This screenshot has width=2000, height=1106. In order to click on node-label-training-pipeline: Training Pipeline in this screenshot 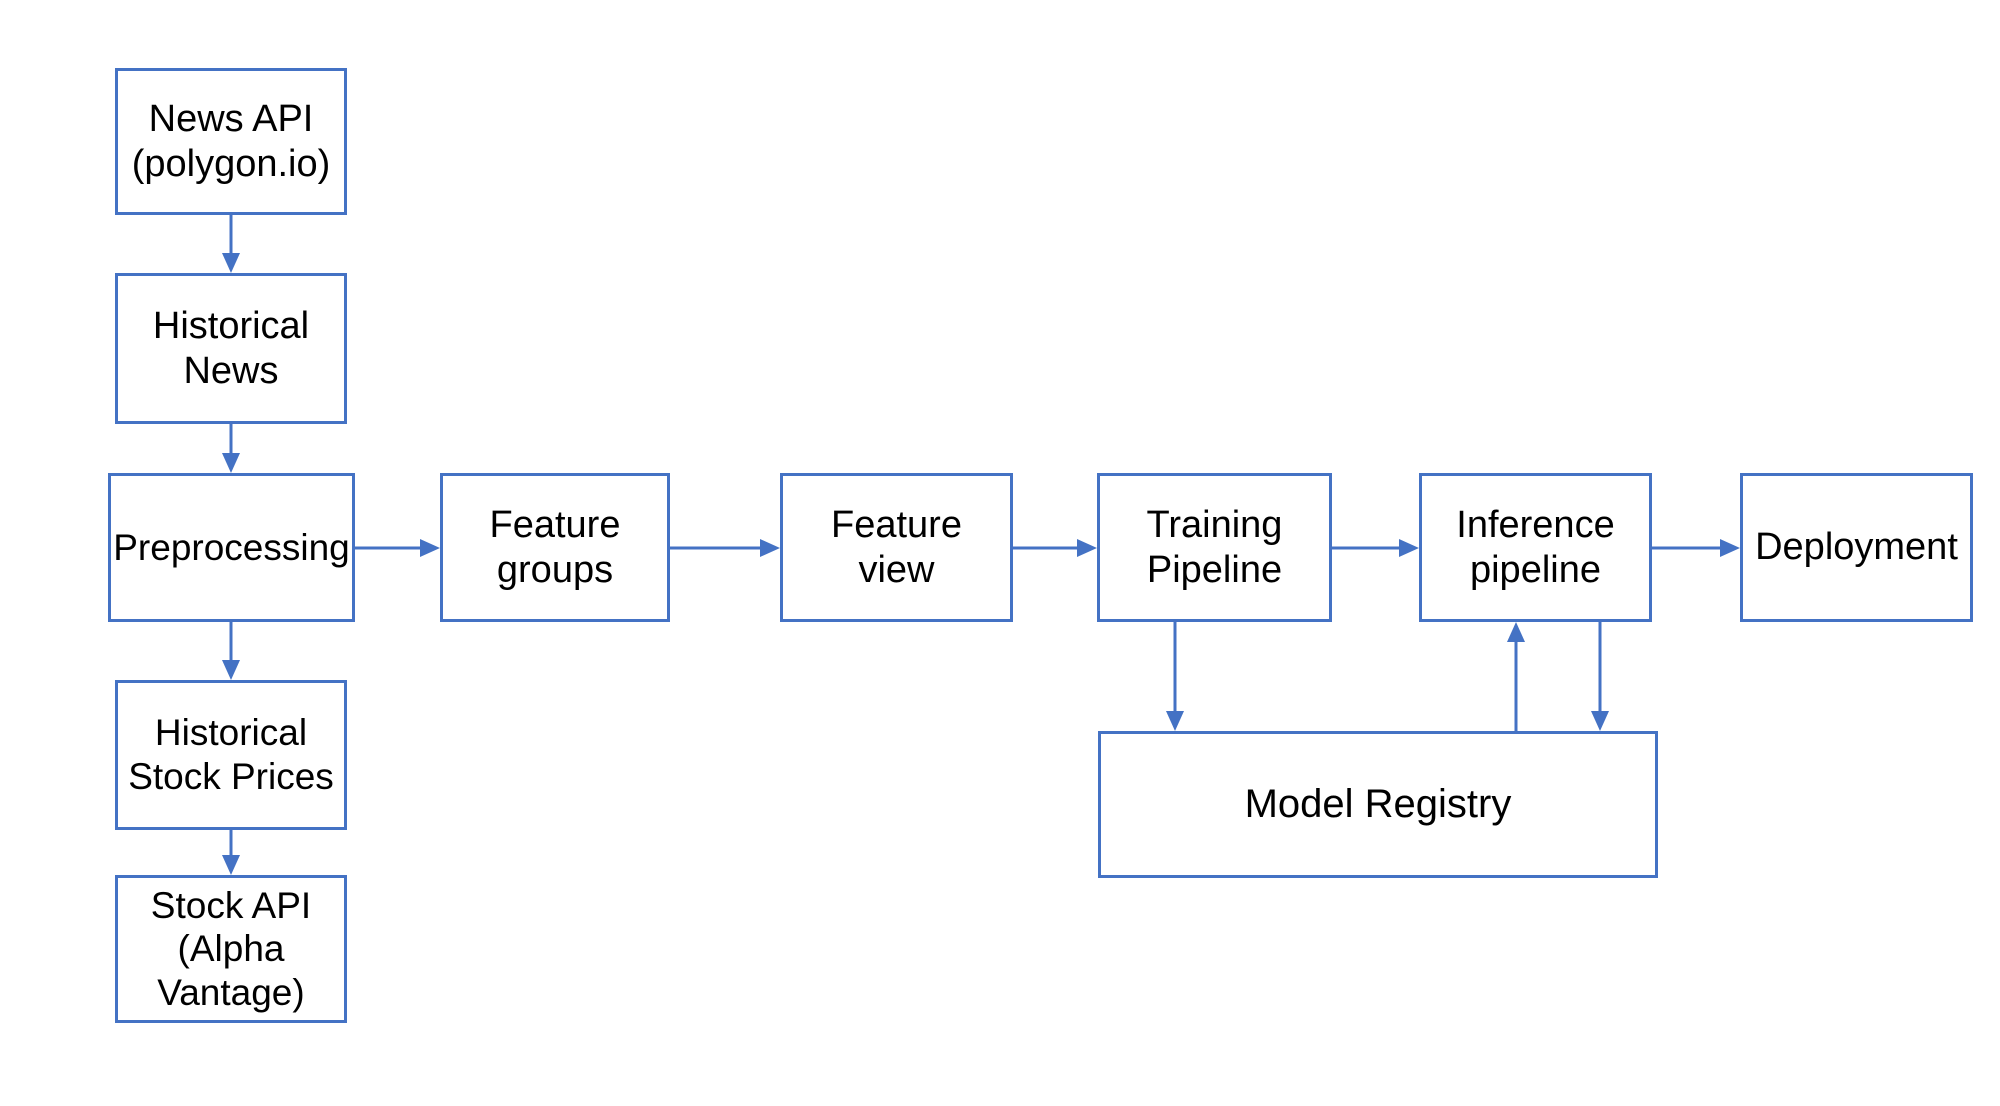, I will do `click(1214, 547)`.